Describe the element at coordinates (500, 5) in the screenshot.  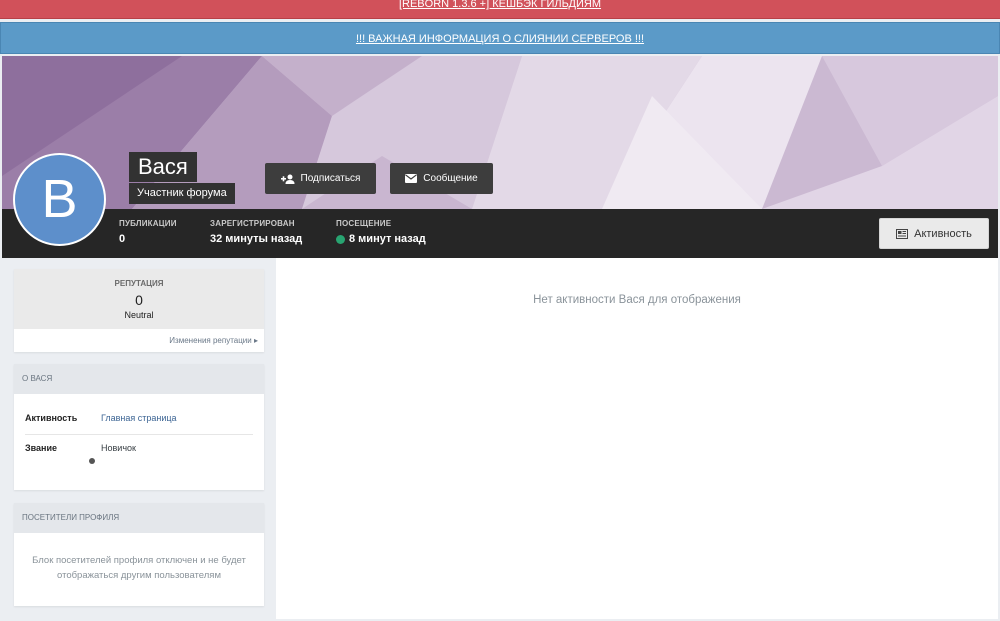
I see `announcement-link-top: [REBORN 1.3.6 +] КЕШБЭК ГИЛЬДИЯМ` at that location.